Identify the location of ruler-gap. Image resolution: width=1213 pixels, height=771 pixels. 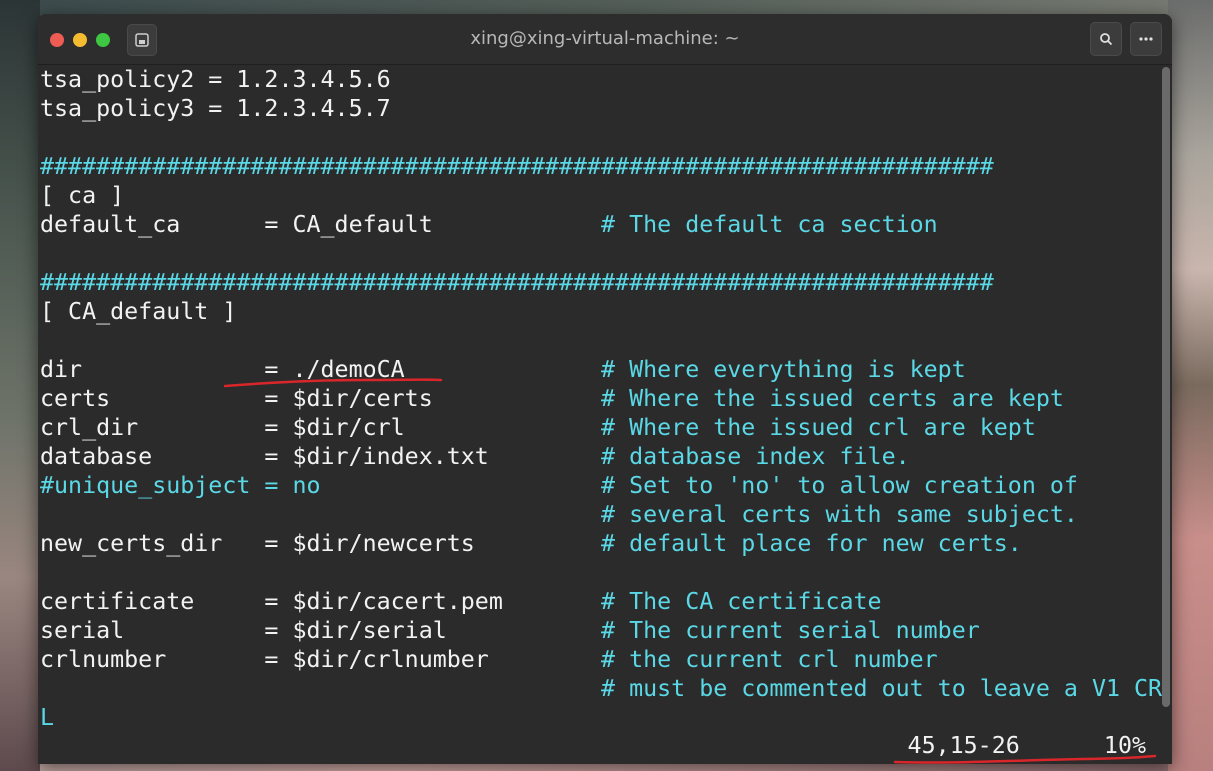
(1062, 745).